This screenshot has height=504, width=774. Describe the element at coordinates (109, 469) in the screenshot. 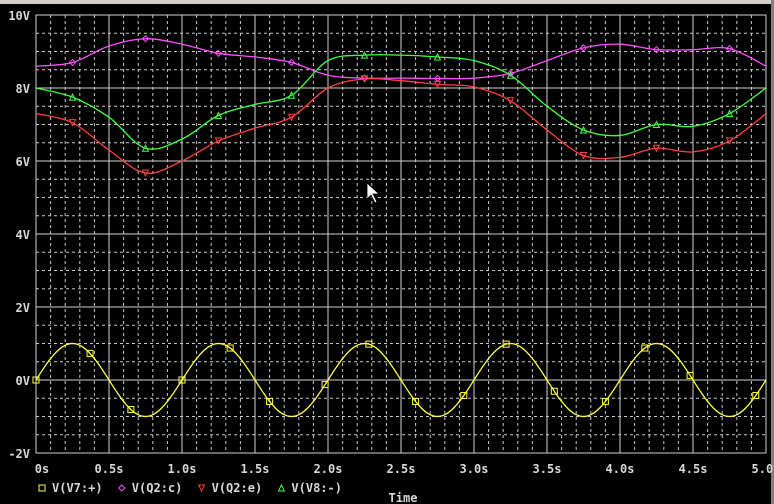

I see `x-tick-label: 0.5s` at that location.